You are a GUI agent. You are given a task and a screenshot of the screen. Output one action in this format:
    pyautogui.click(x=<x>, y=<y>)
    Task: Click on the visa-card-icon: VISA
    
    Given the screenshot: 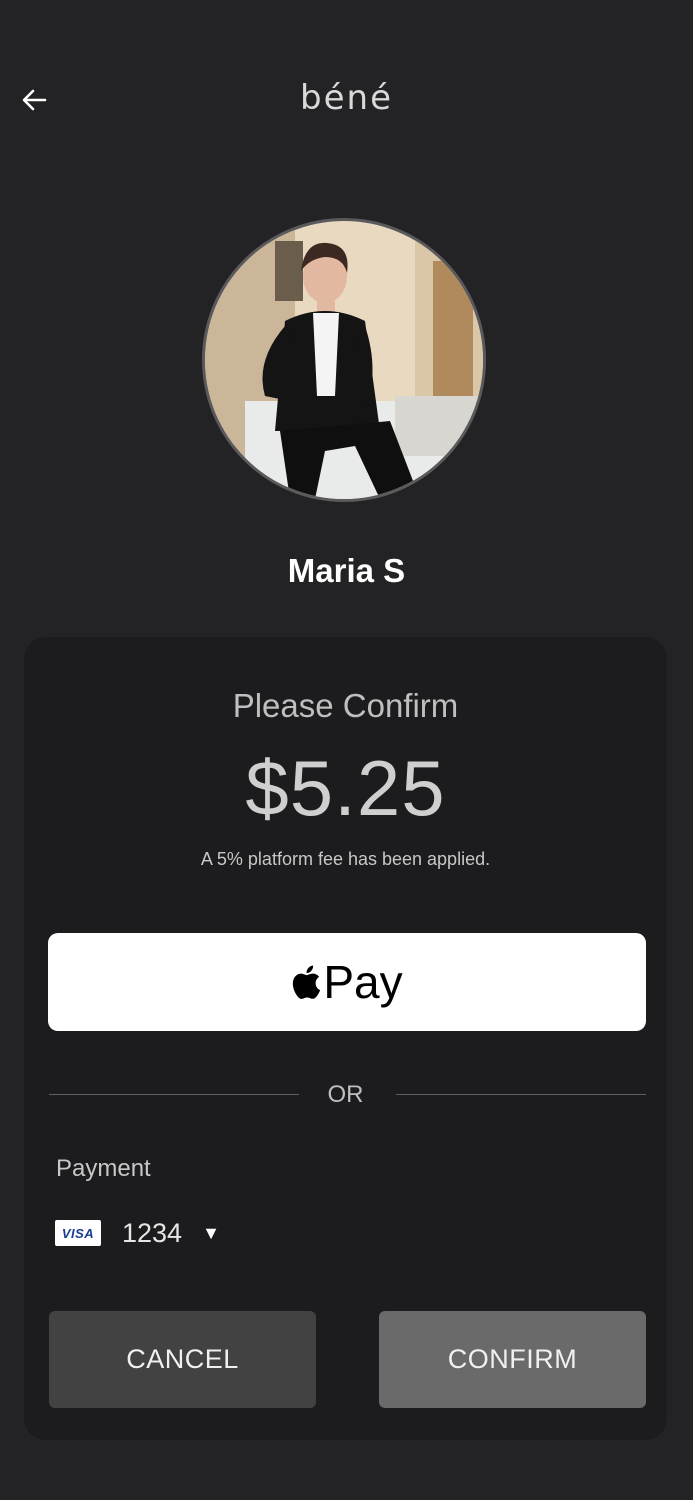 What is the action you would take?
    pyautogui.click(x=78, y=1233)
    